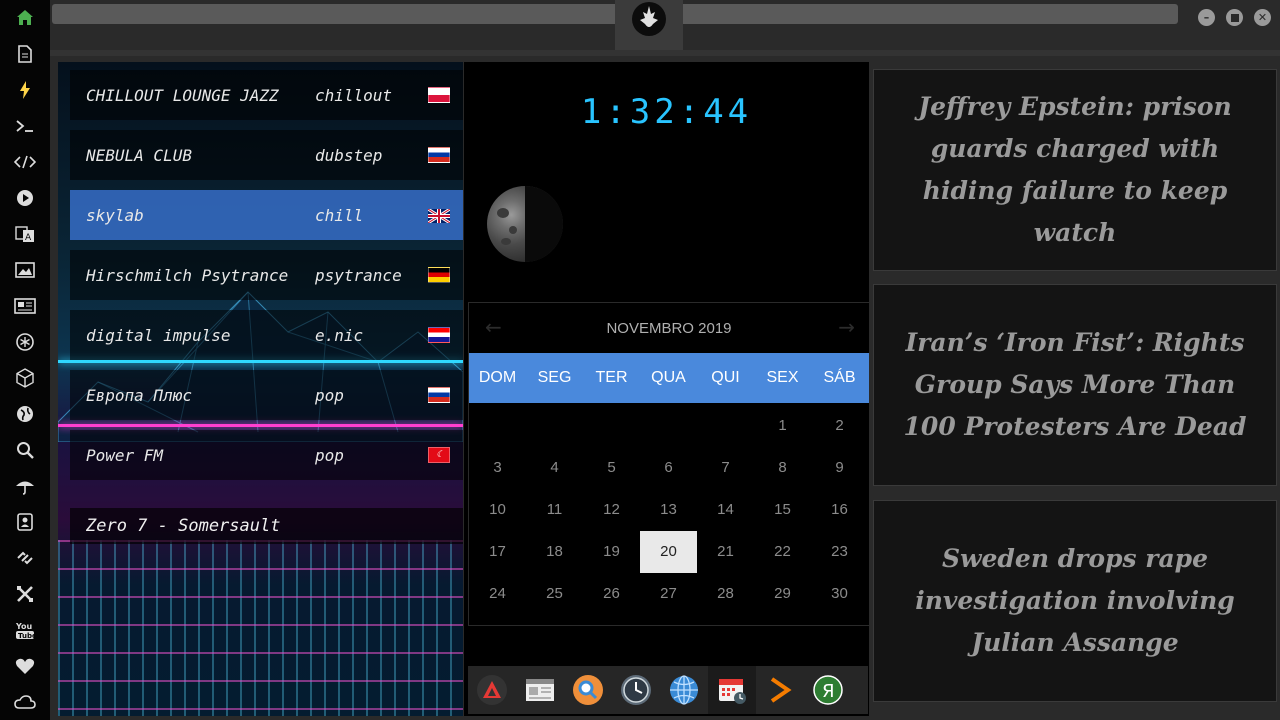  I want to click on calendar-day: 17, so click(497, 552).